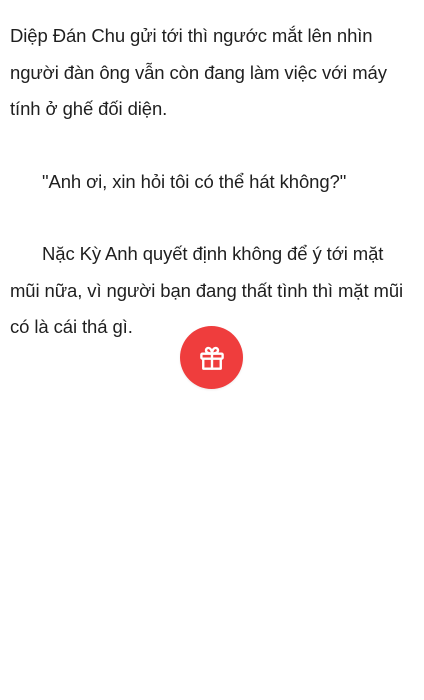 The width and height of the screenshot is (424, 700). I want to click on gift-icon, so click(212, 358).